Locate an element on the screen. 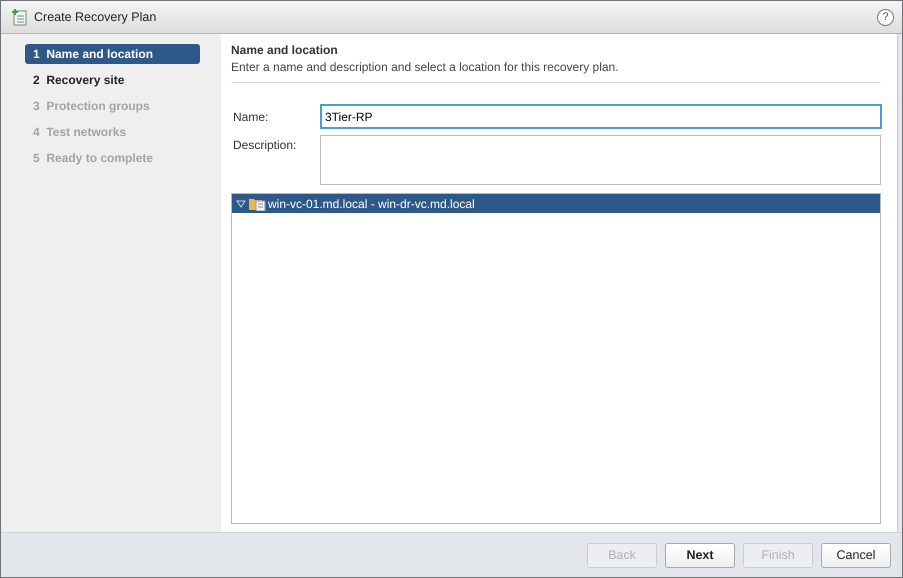  page-heading: Name and location is located at coordinates (285, 50).